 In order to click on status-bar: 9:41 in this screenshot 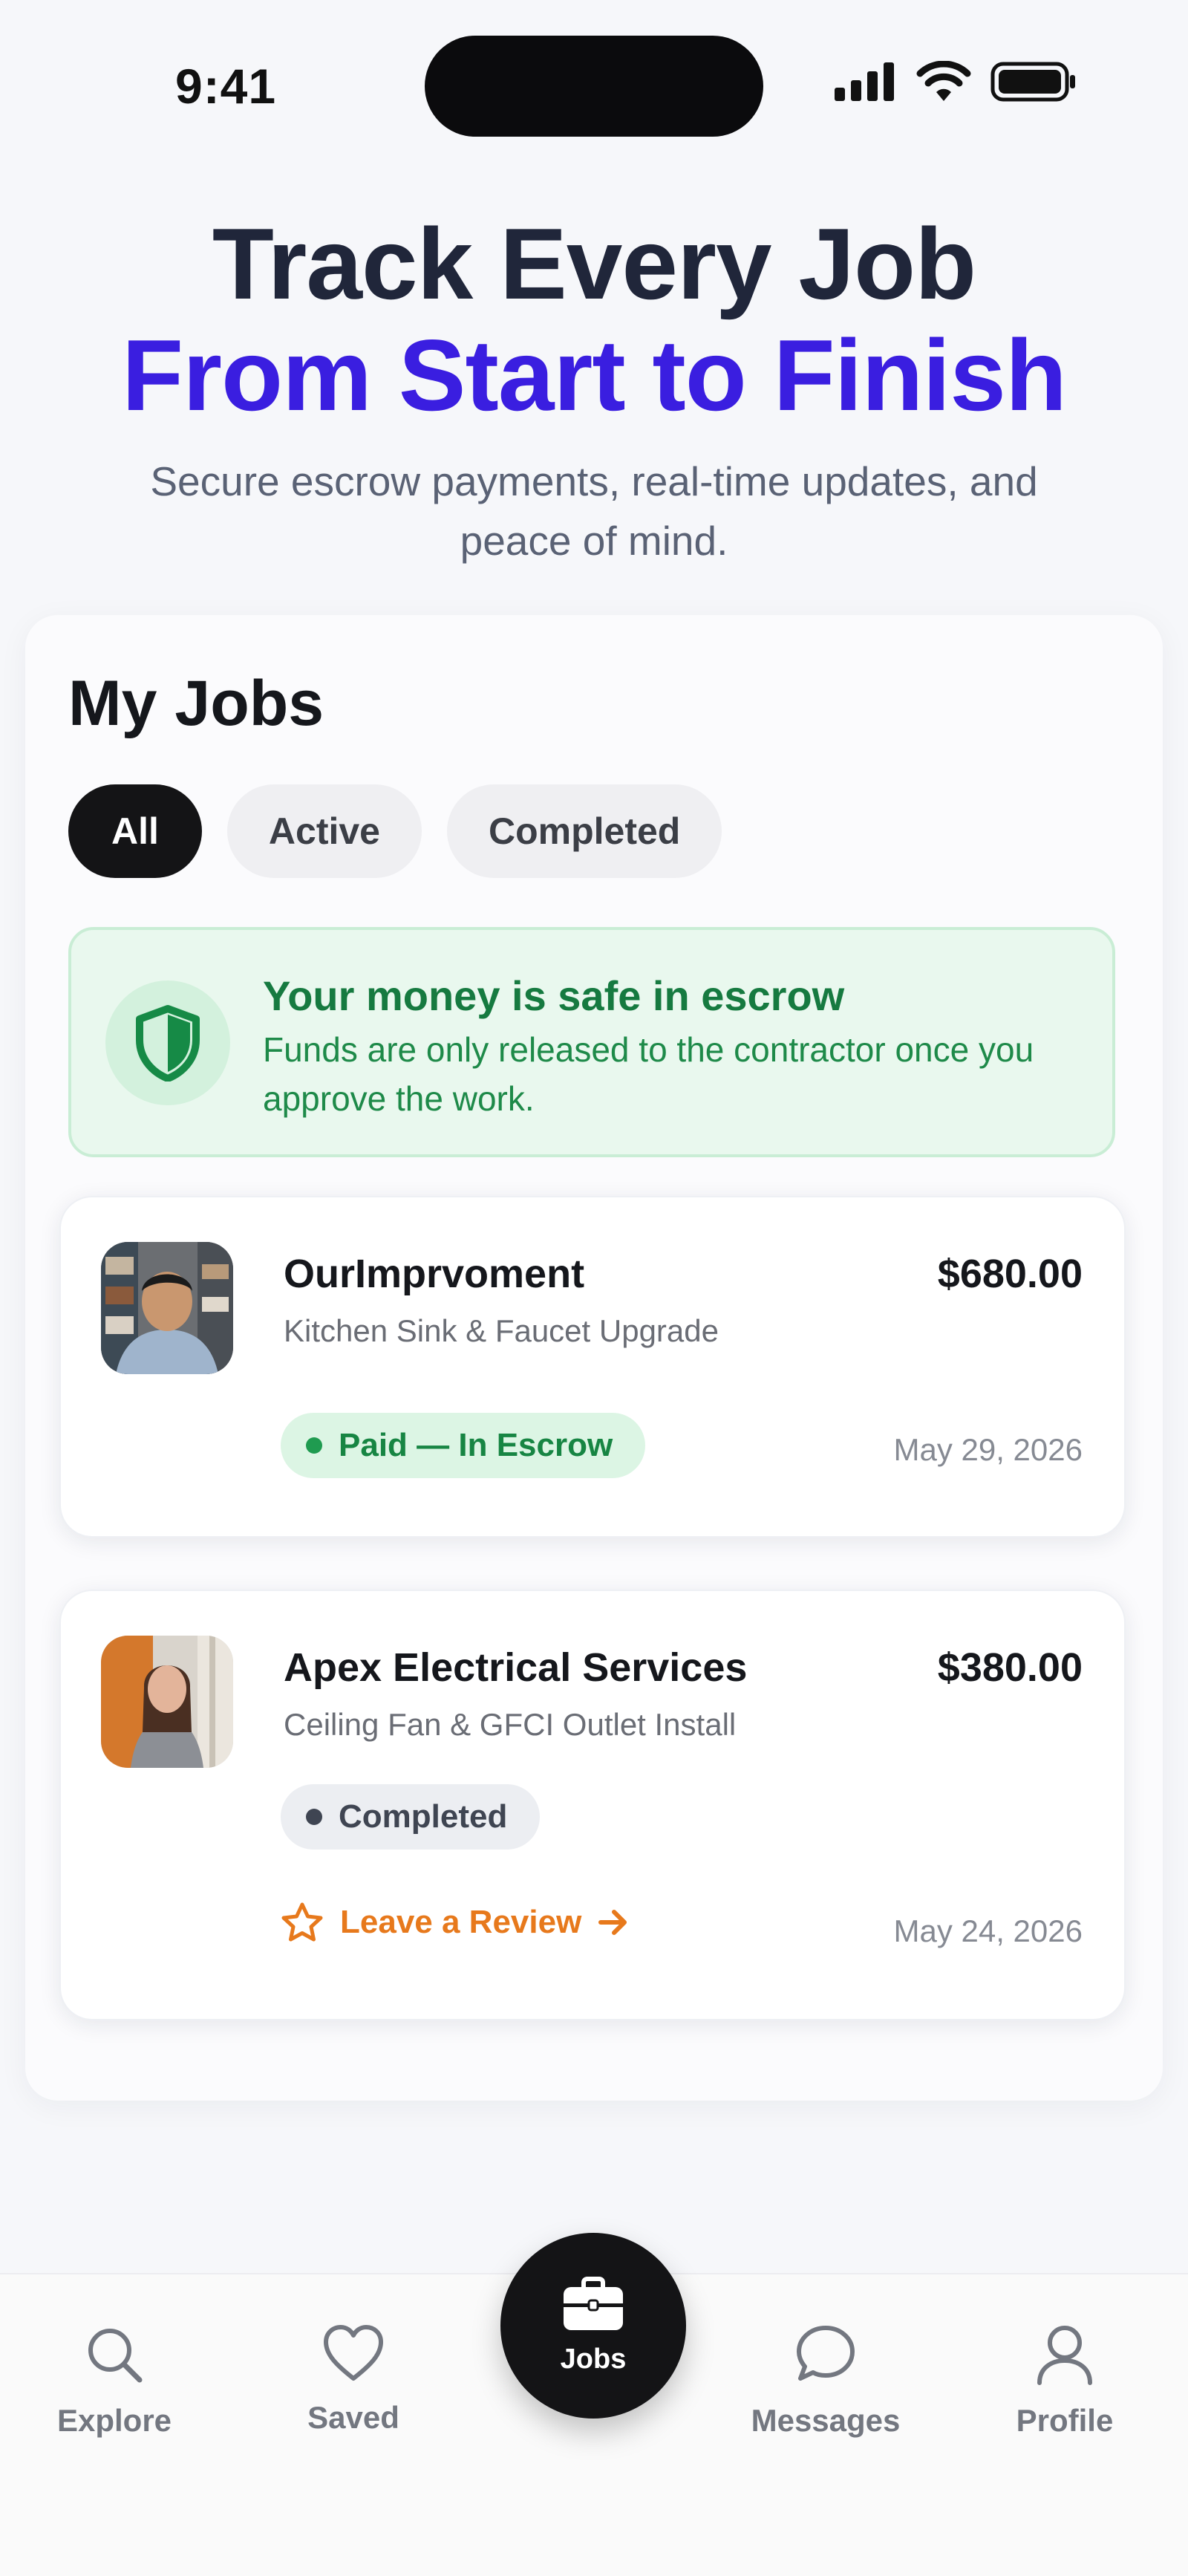, I will do `click(594, 74)`.